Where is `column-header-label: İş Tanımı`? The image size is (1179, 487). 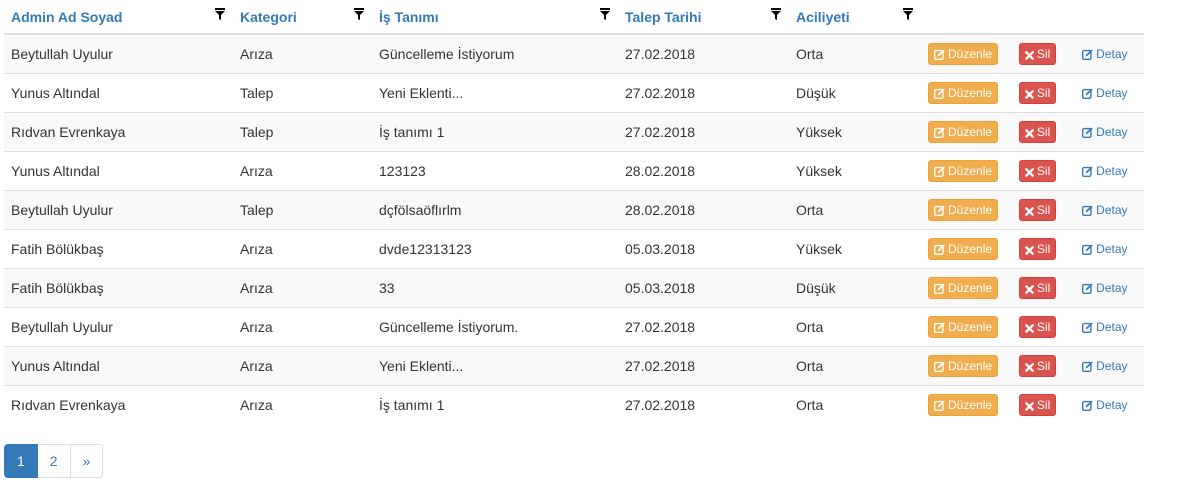 column-header-label: İş Tanımı is located at coordinates (409, 17).